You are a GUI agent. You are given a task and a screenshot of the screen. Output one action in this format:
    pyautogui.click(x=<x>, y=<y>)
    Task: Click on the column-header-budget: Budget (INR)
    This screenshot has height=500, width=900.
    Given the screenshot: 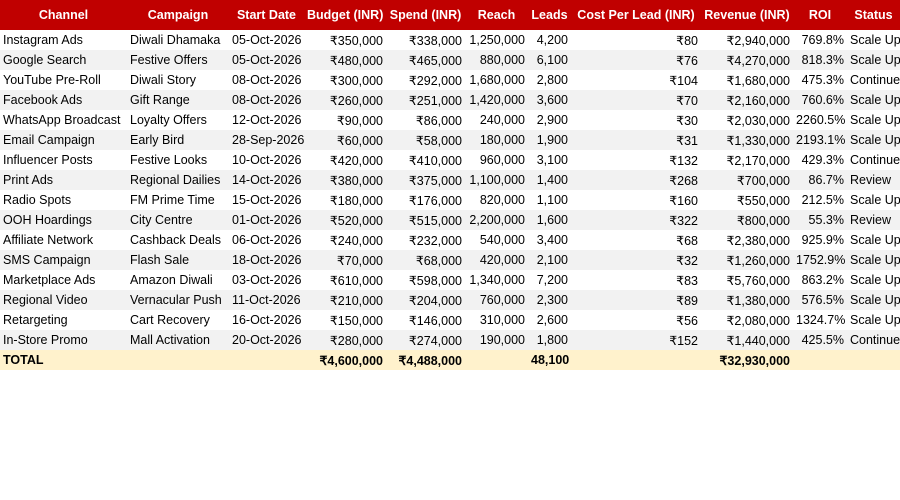 What is the action you would take?
    pyautogui.click(x=345, y=15)
    